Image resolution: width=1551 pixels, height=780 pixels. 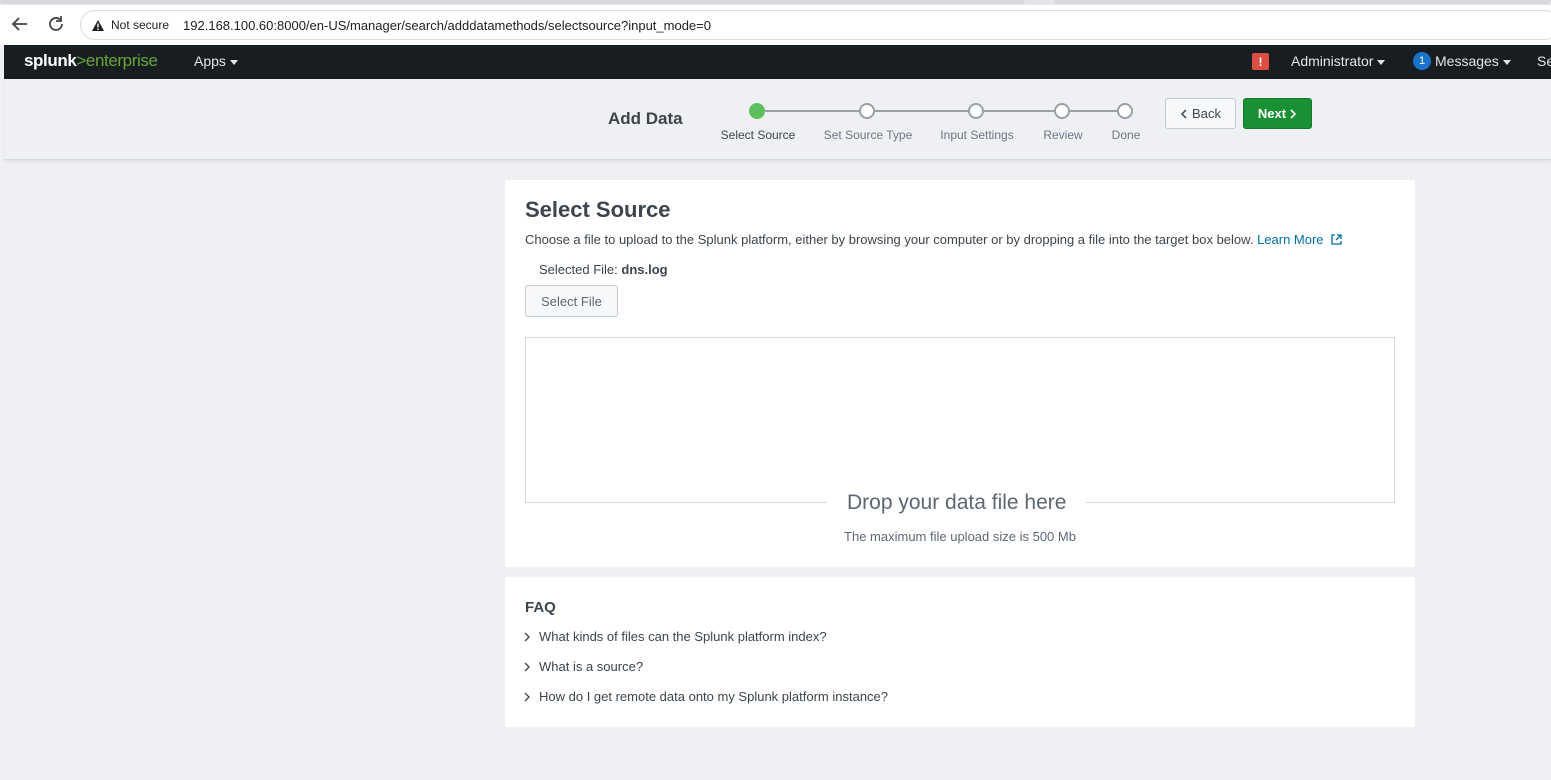 I want to click on next-button: Next, so click(x=1277, y=113).